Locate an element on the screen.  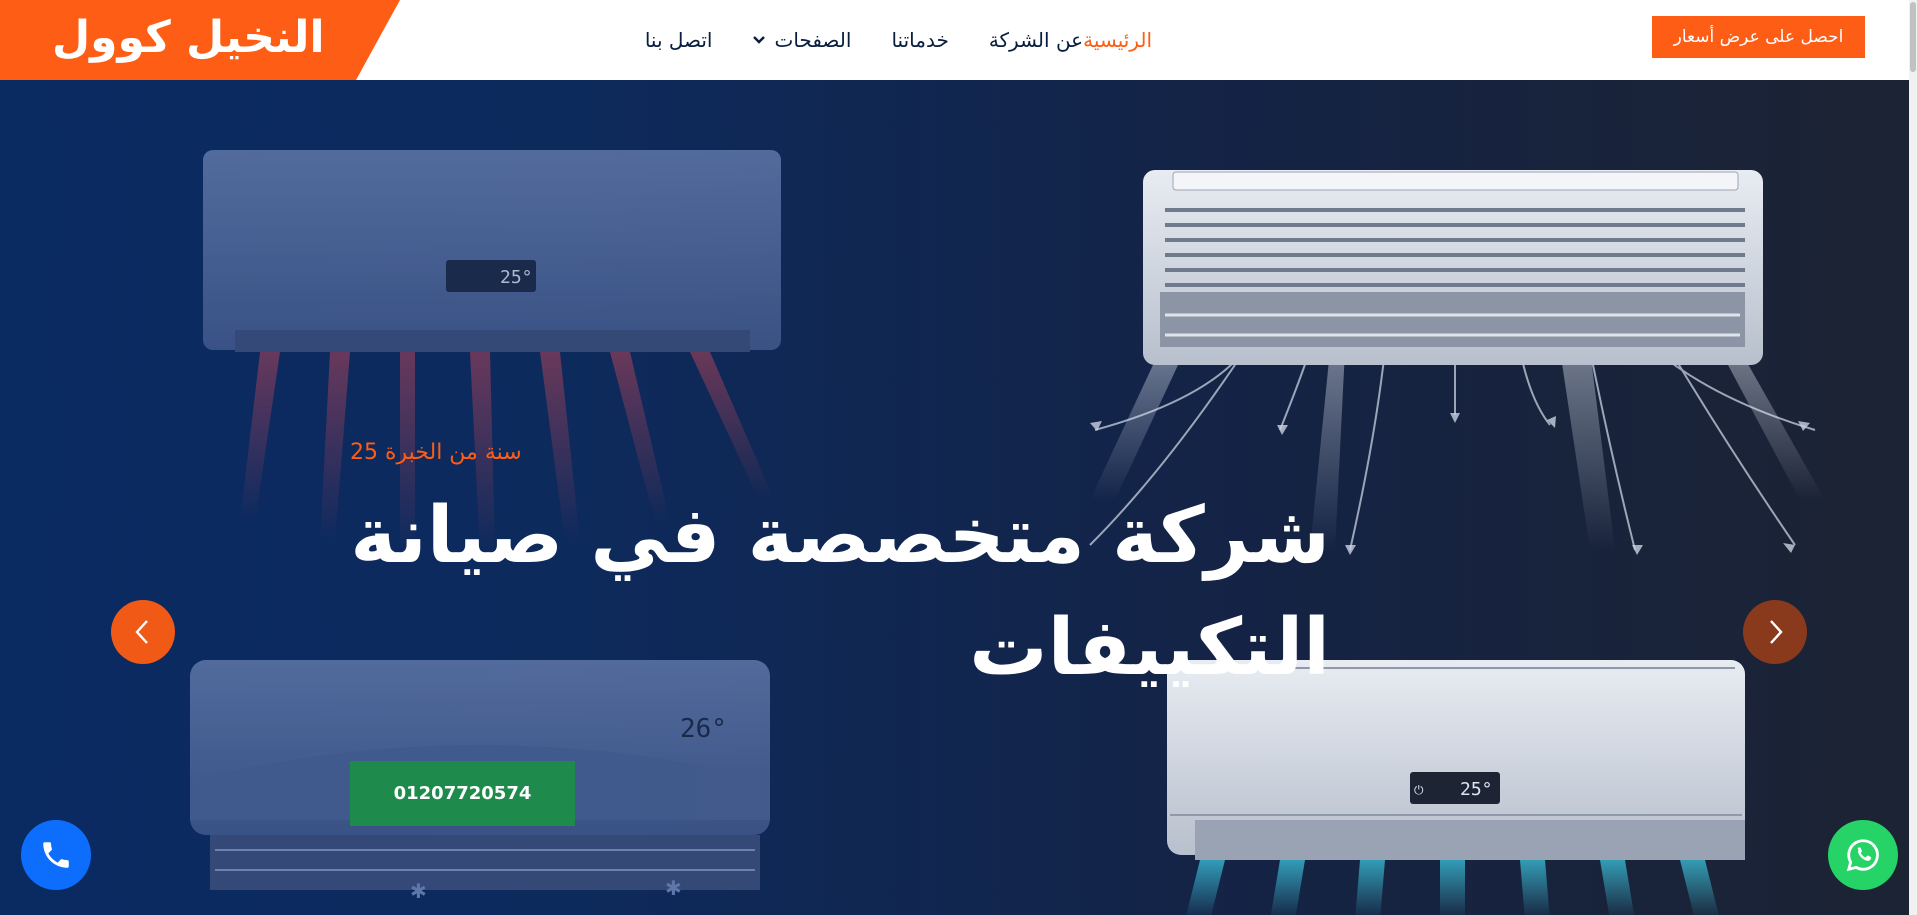
floating-whatsapp-button is located at coordinates (1863, 855).